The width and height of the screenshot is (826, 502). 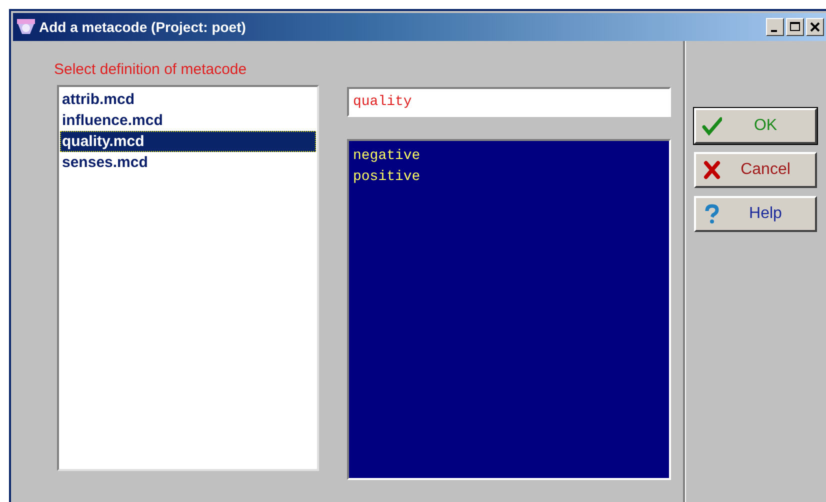 What do you see at coordinates (509, 156) in the screenshot?
I see `value-item: negative` at bounding box center [509, 156].